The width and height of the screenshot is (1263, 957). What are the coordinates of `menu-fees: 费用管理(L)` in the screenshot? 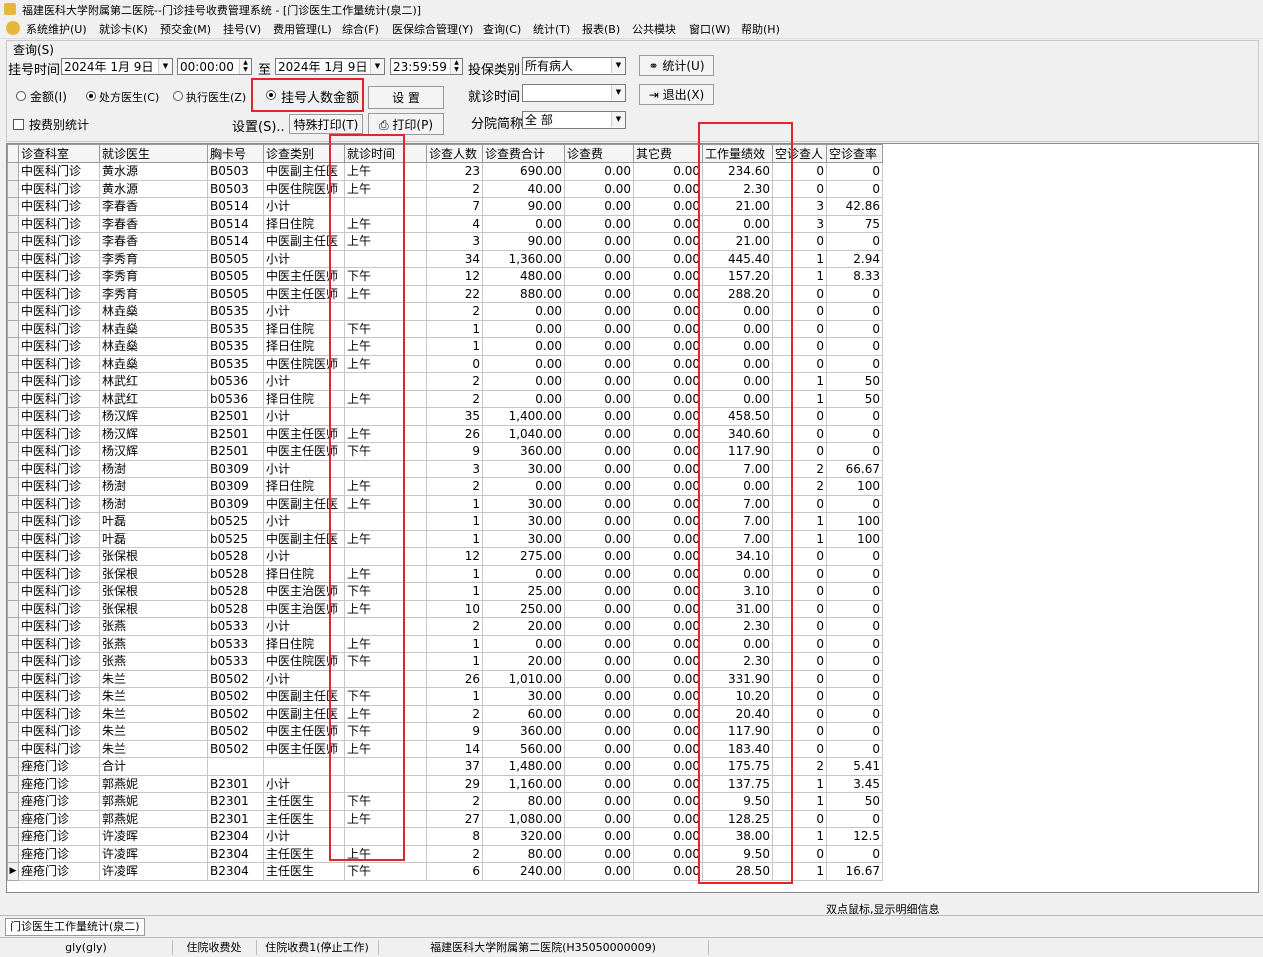 It's located at (302, 29).